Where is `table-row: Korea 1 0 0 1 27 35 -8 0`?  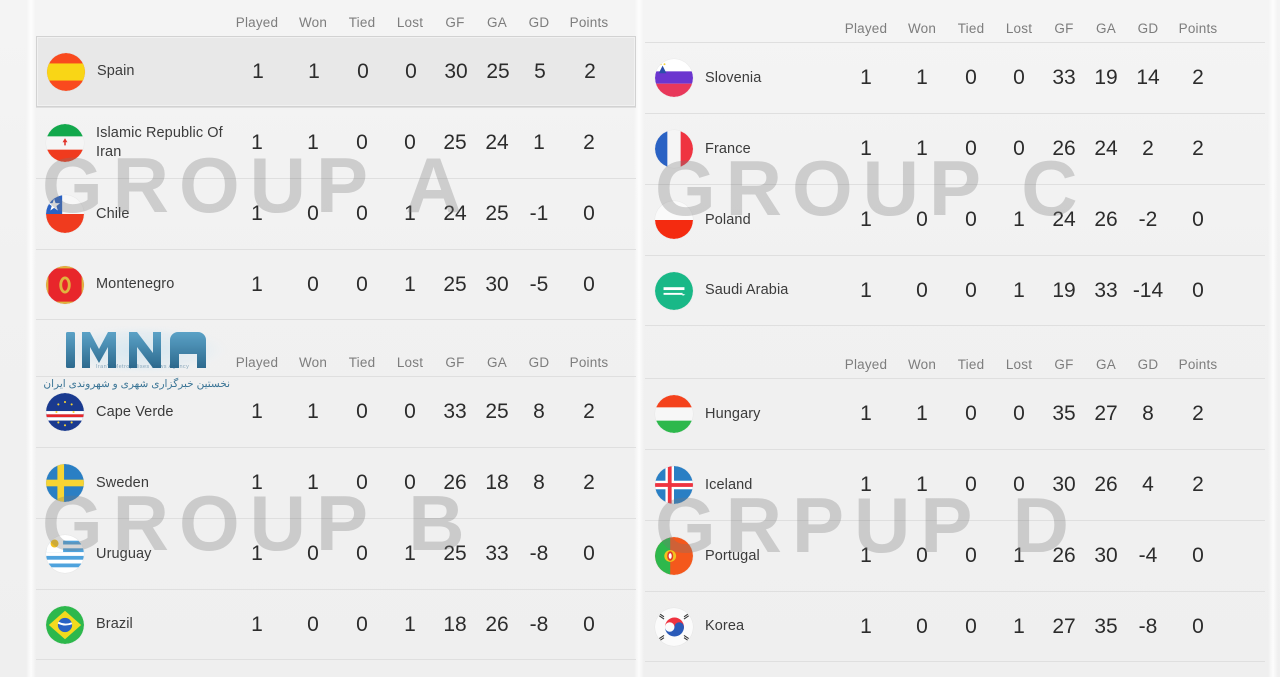
table-row: Korea 1 0 0 1 27 35 -8 0 is located at coordinates (955, 626).